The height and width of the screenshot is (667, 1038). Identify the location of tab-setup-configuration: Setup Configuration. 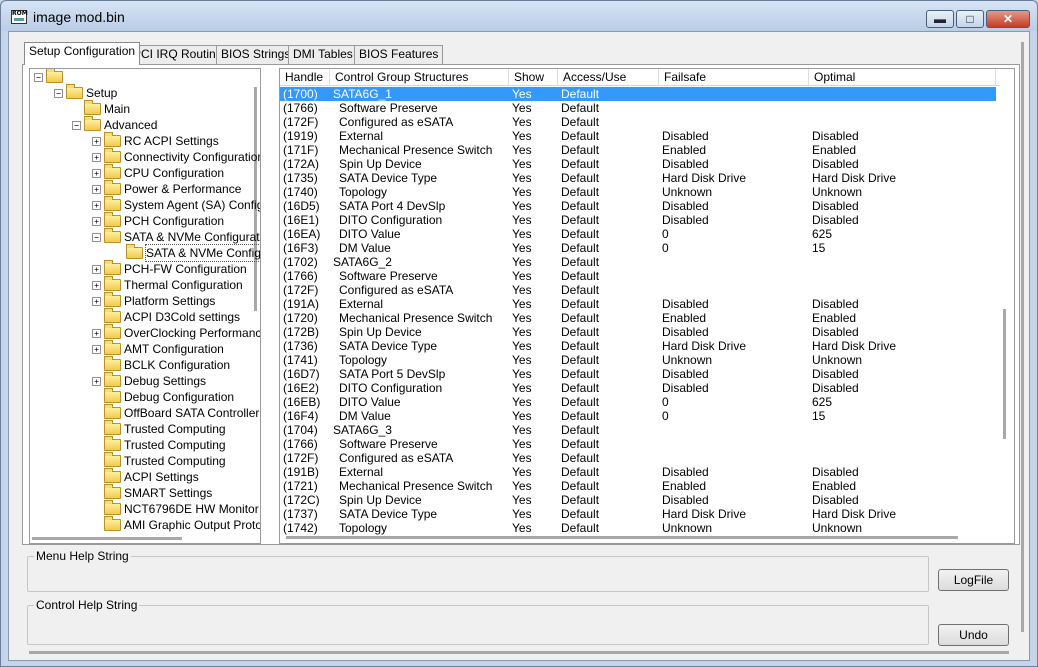
(82, 53).